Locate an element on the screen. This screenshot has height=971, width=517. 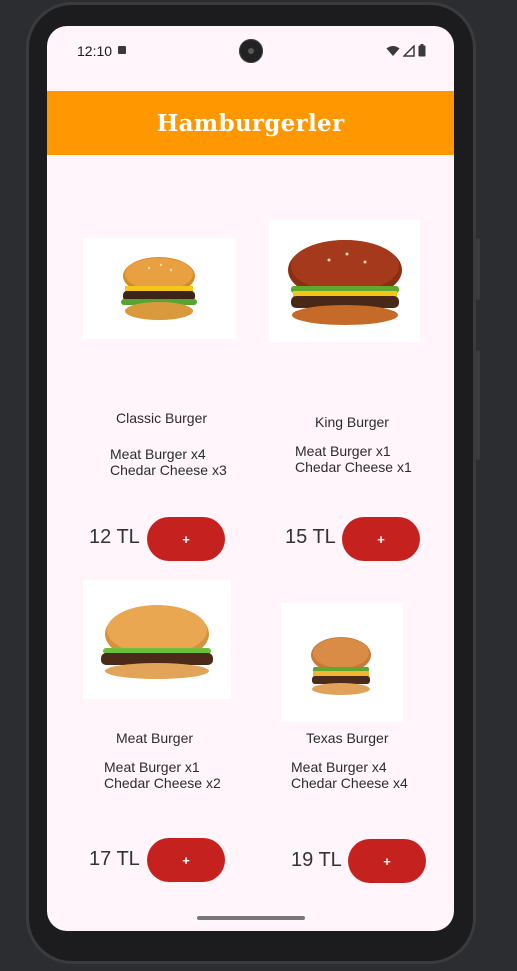
product-desc-line2: Chedar Cheese x1 is located at coordinates (353, 467).